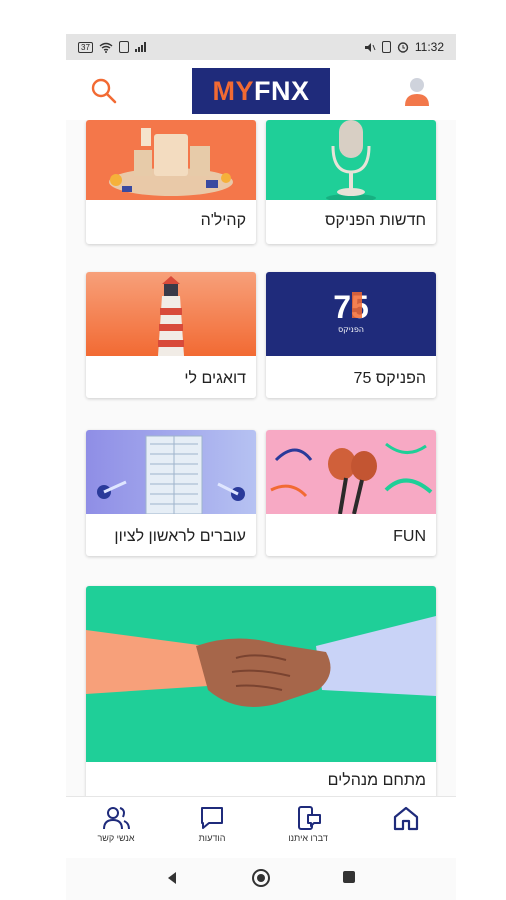  Describe the element at coordinates (261, 674) in the screenshot. I see `handshake-image` at that location.